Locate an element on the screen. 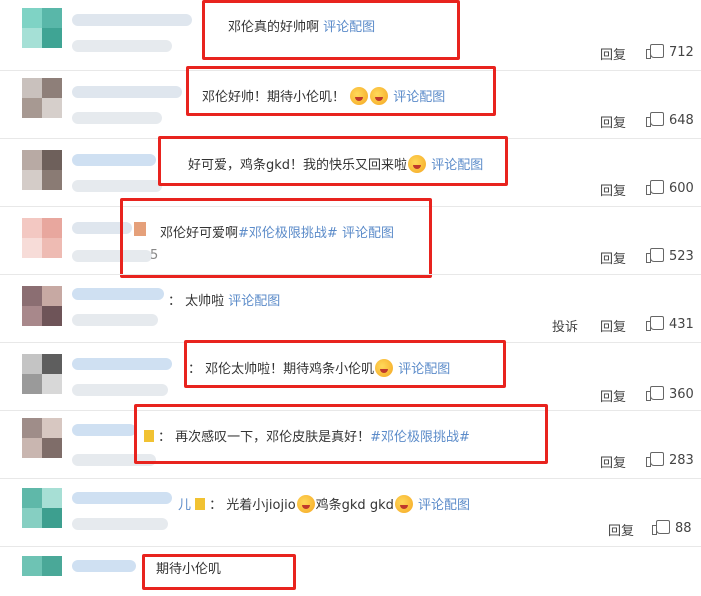 The height and width of the screenshot is (596, 701). like-button: 88 is located at coordinates (672, 528).